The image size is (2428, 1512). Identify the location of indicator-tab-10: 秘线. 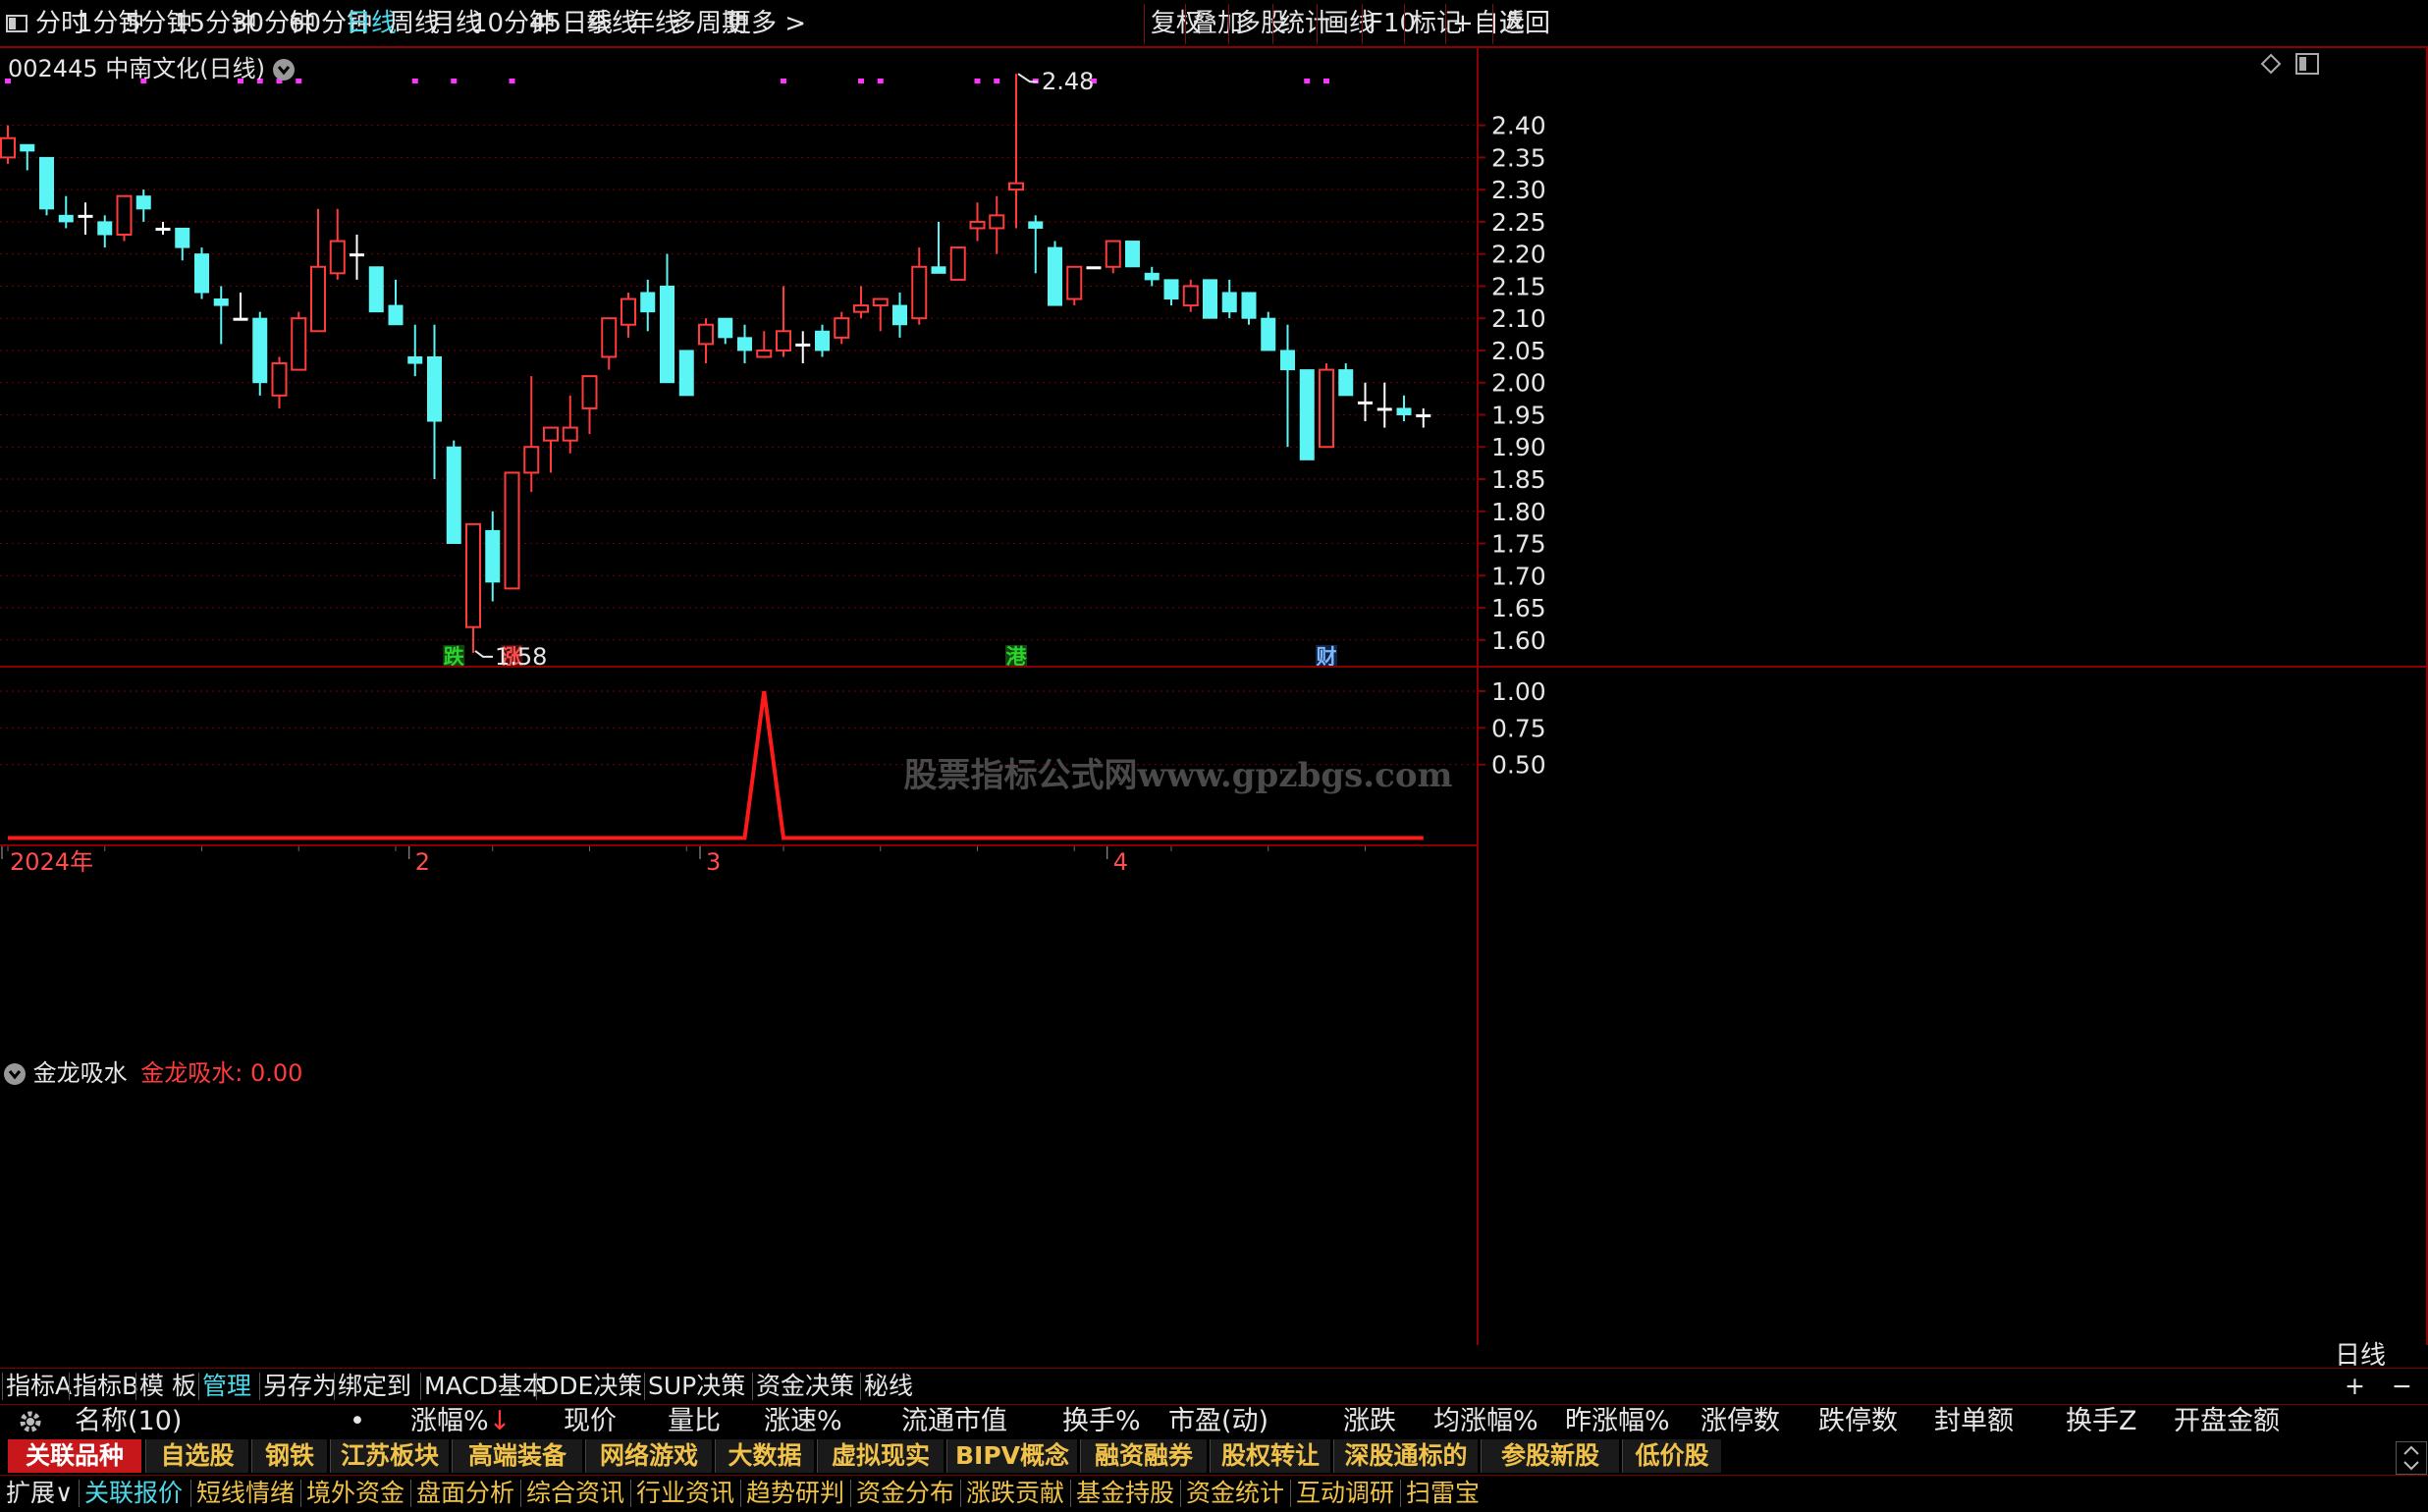
(888, 1387).